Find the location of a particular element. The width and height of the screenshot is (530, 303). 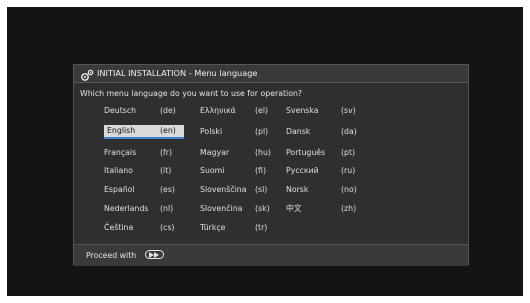

language-option-it: Italiano (it) is located at coordinates (144, 171).